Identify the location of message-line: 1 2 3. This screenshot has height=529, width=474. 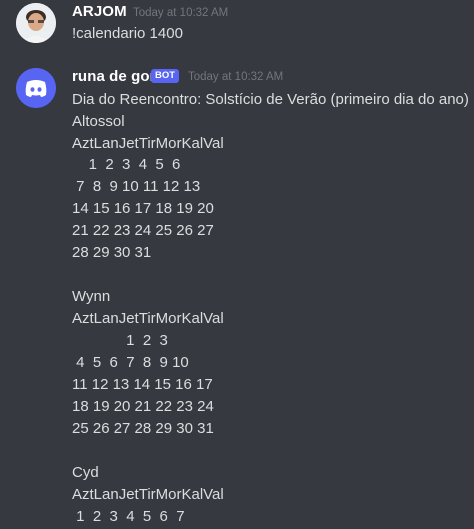
(120, 340).